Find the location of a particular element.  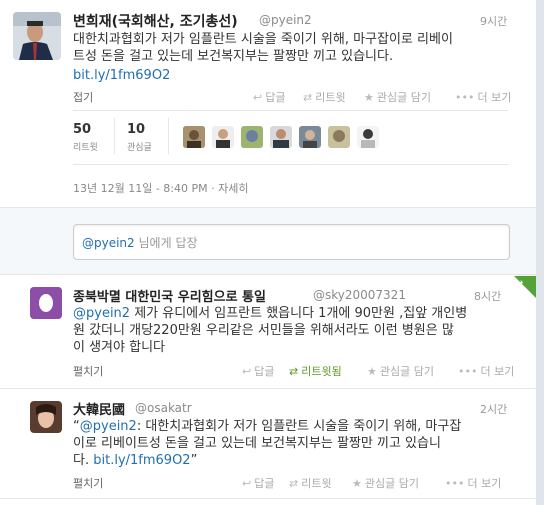

retweet-count-value: 50 is located at coordinates (82, 129).